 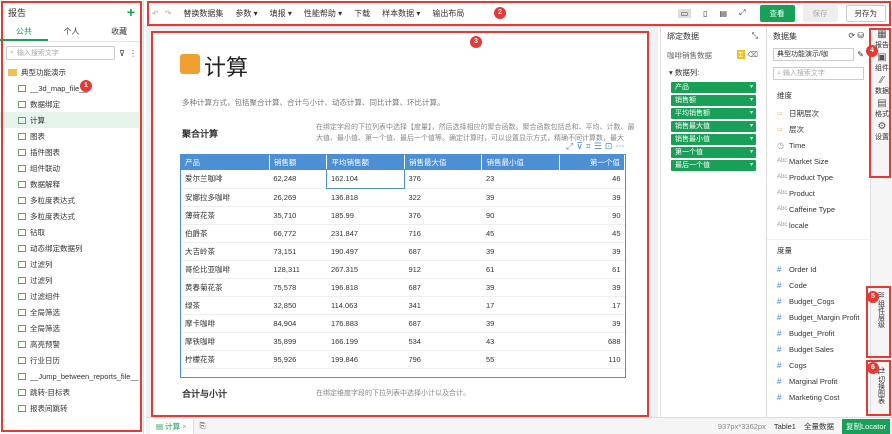 What do you see at coordinates (684, 13) in the screenshot?
I see `desktop-view-icon: ▭` at bounding box center [684, 13].